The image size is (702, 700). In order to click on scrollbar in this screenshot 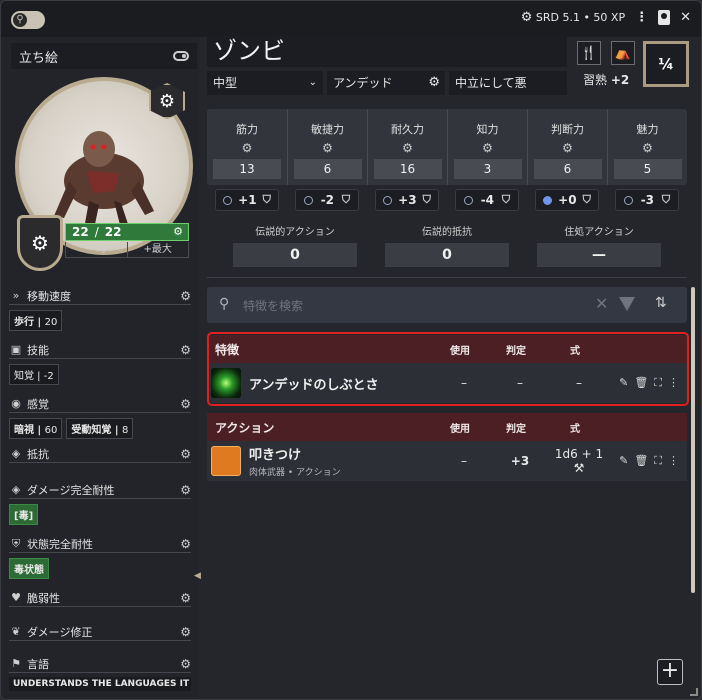, I will do `click(693, 440)`.